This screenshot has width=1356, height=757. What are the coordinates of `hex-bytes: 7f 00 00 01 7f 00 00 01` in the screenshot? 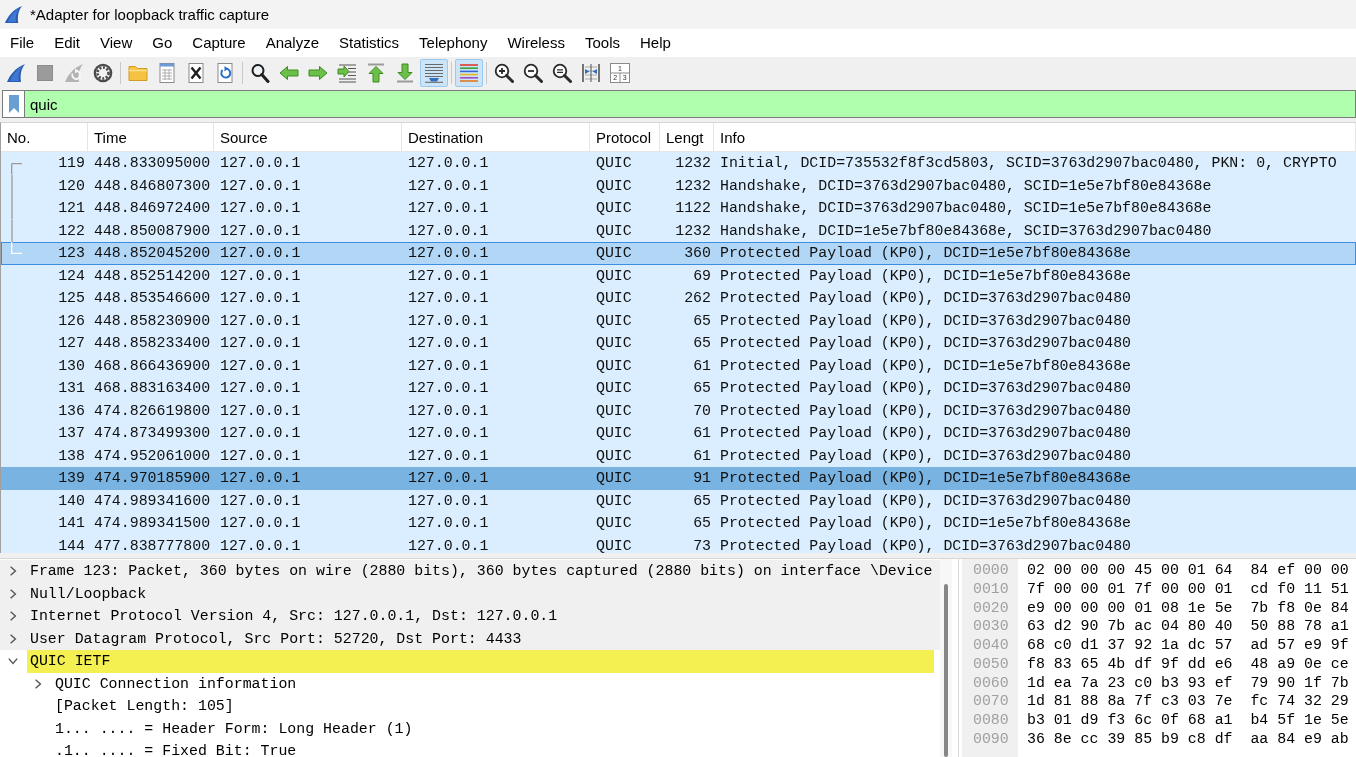 It's located at (1130, 589).